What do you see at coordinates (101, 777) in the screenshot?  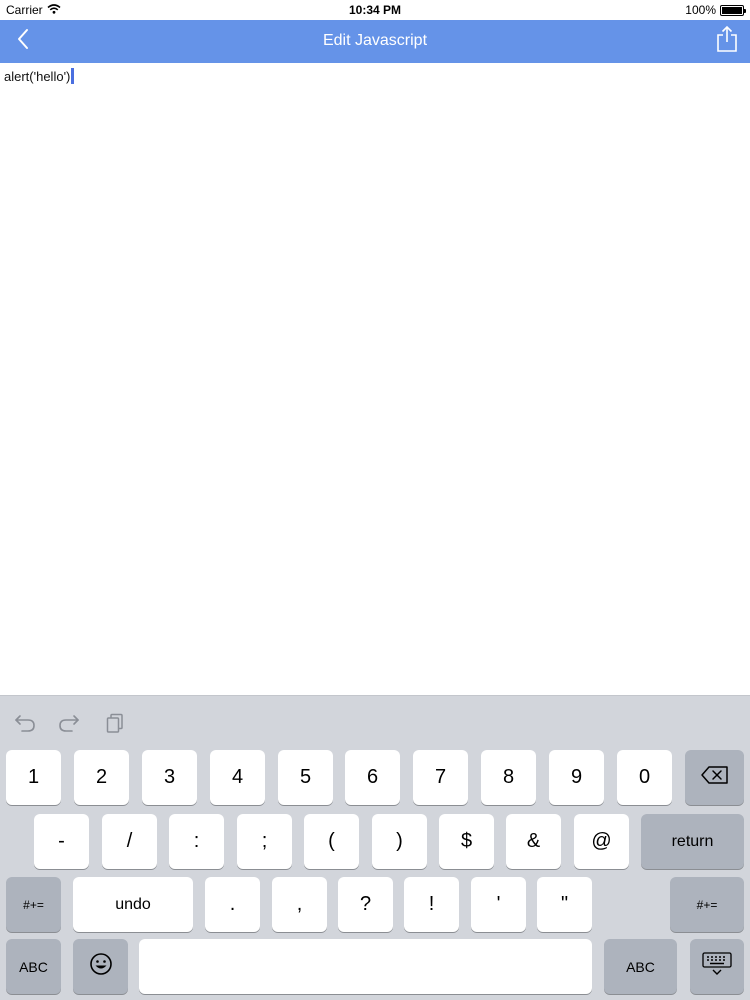 I see `key-2: 2` at bounding box center [101, 777].